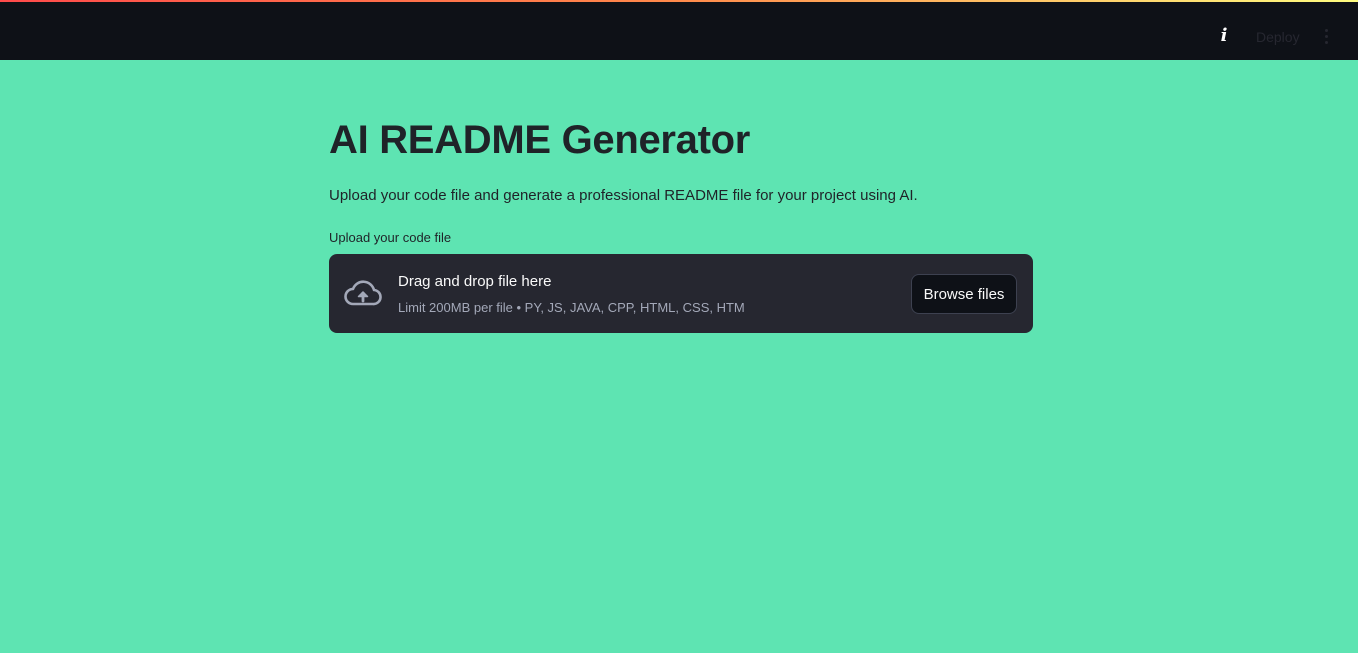 The height and width of the screenshot is (653, 1358). I want to click on more-vertical-icon, so click(1326, 37).